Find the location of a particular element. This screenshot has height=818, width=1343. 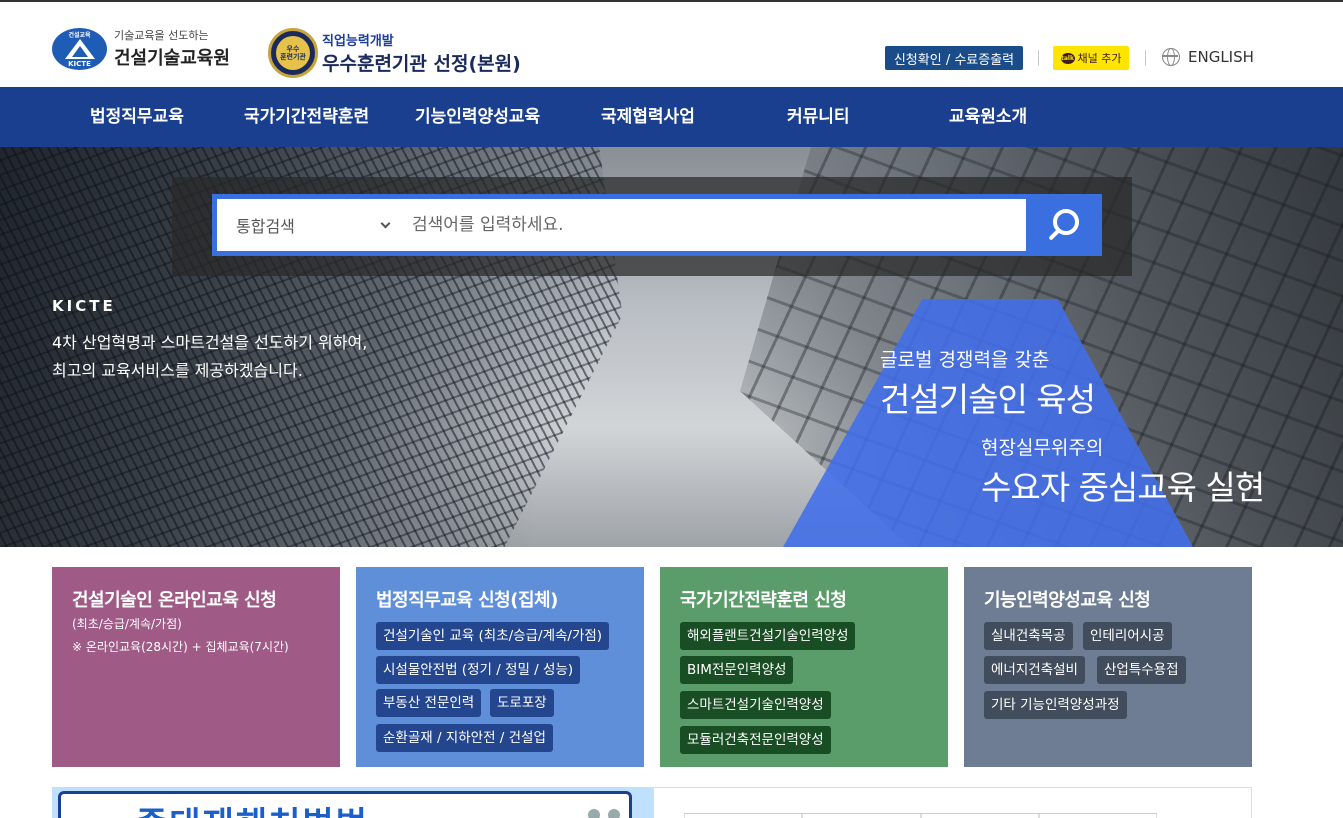

search-category-value: 통합검색 is located at coordinates (265, 226).